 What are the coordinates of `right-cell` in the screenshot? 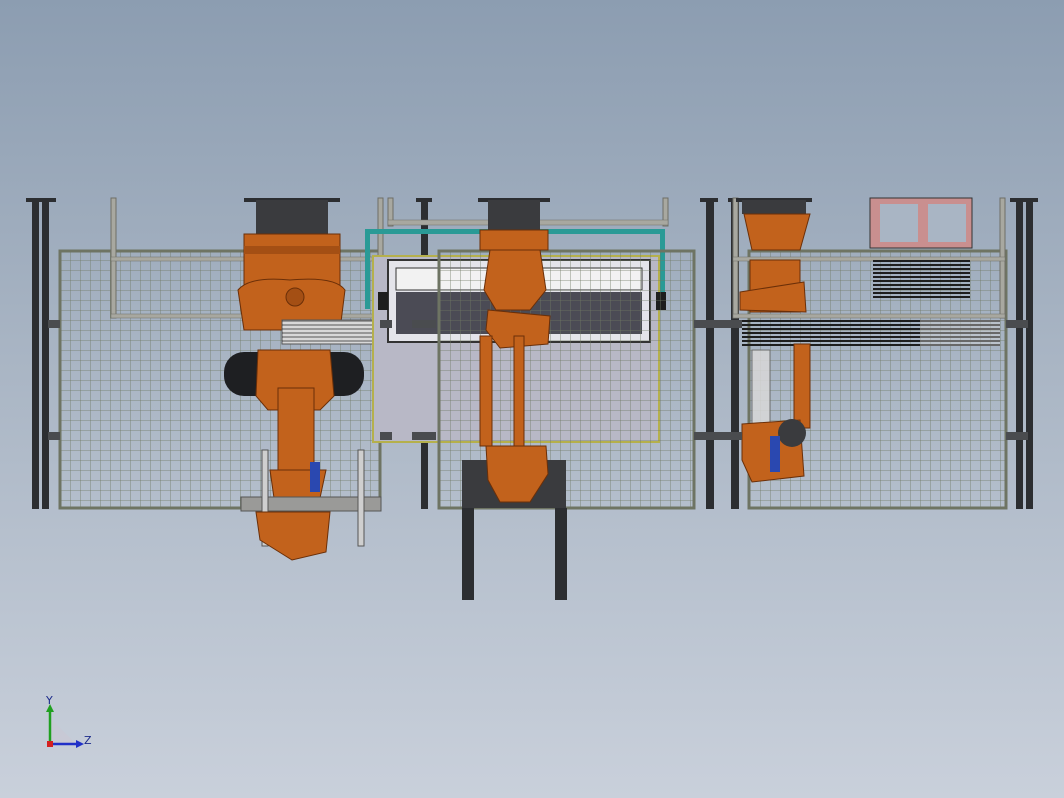 It's located at (870, 353).